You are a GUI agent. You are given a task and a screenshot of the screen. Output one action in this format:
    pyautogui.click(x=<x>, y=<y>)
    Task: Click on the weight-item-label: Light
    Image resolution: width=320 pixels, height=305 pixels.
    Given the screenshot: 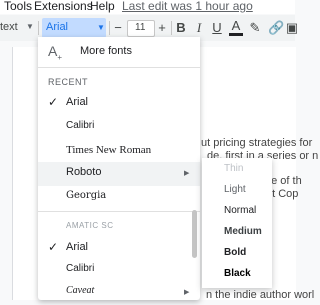 What is the action you would take?
    pyautogui.click(x=235, y=189)
    